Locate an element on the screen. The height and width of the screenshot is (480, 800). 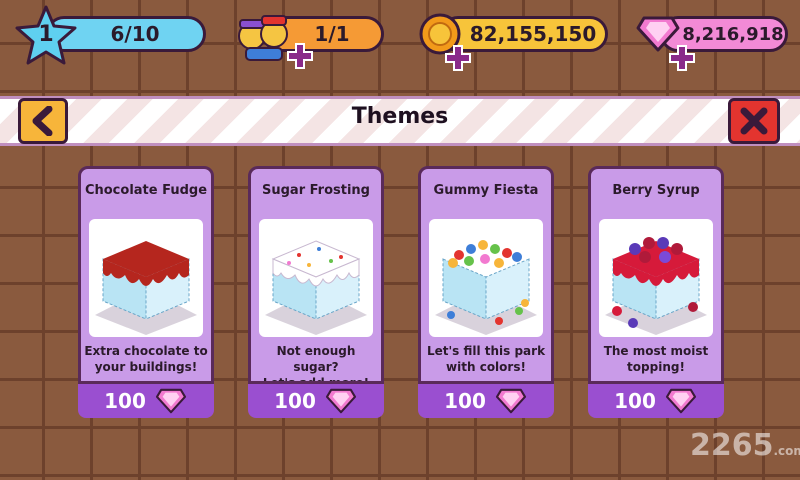
add-gems-button is located at coordinates (682, 58).